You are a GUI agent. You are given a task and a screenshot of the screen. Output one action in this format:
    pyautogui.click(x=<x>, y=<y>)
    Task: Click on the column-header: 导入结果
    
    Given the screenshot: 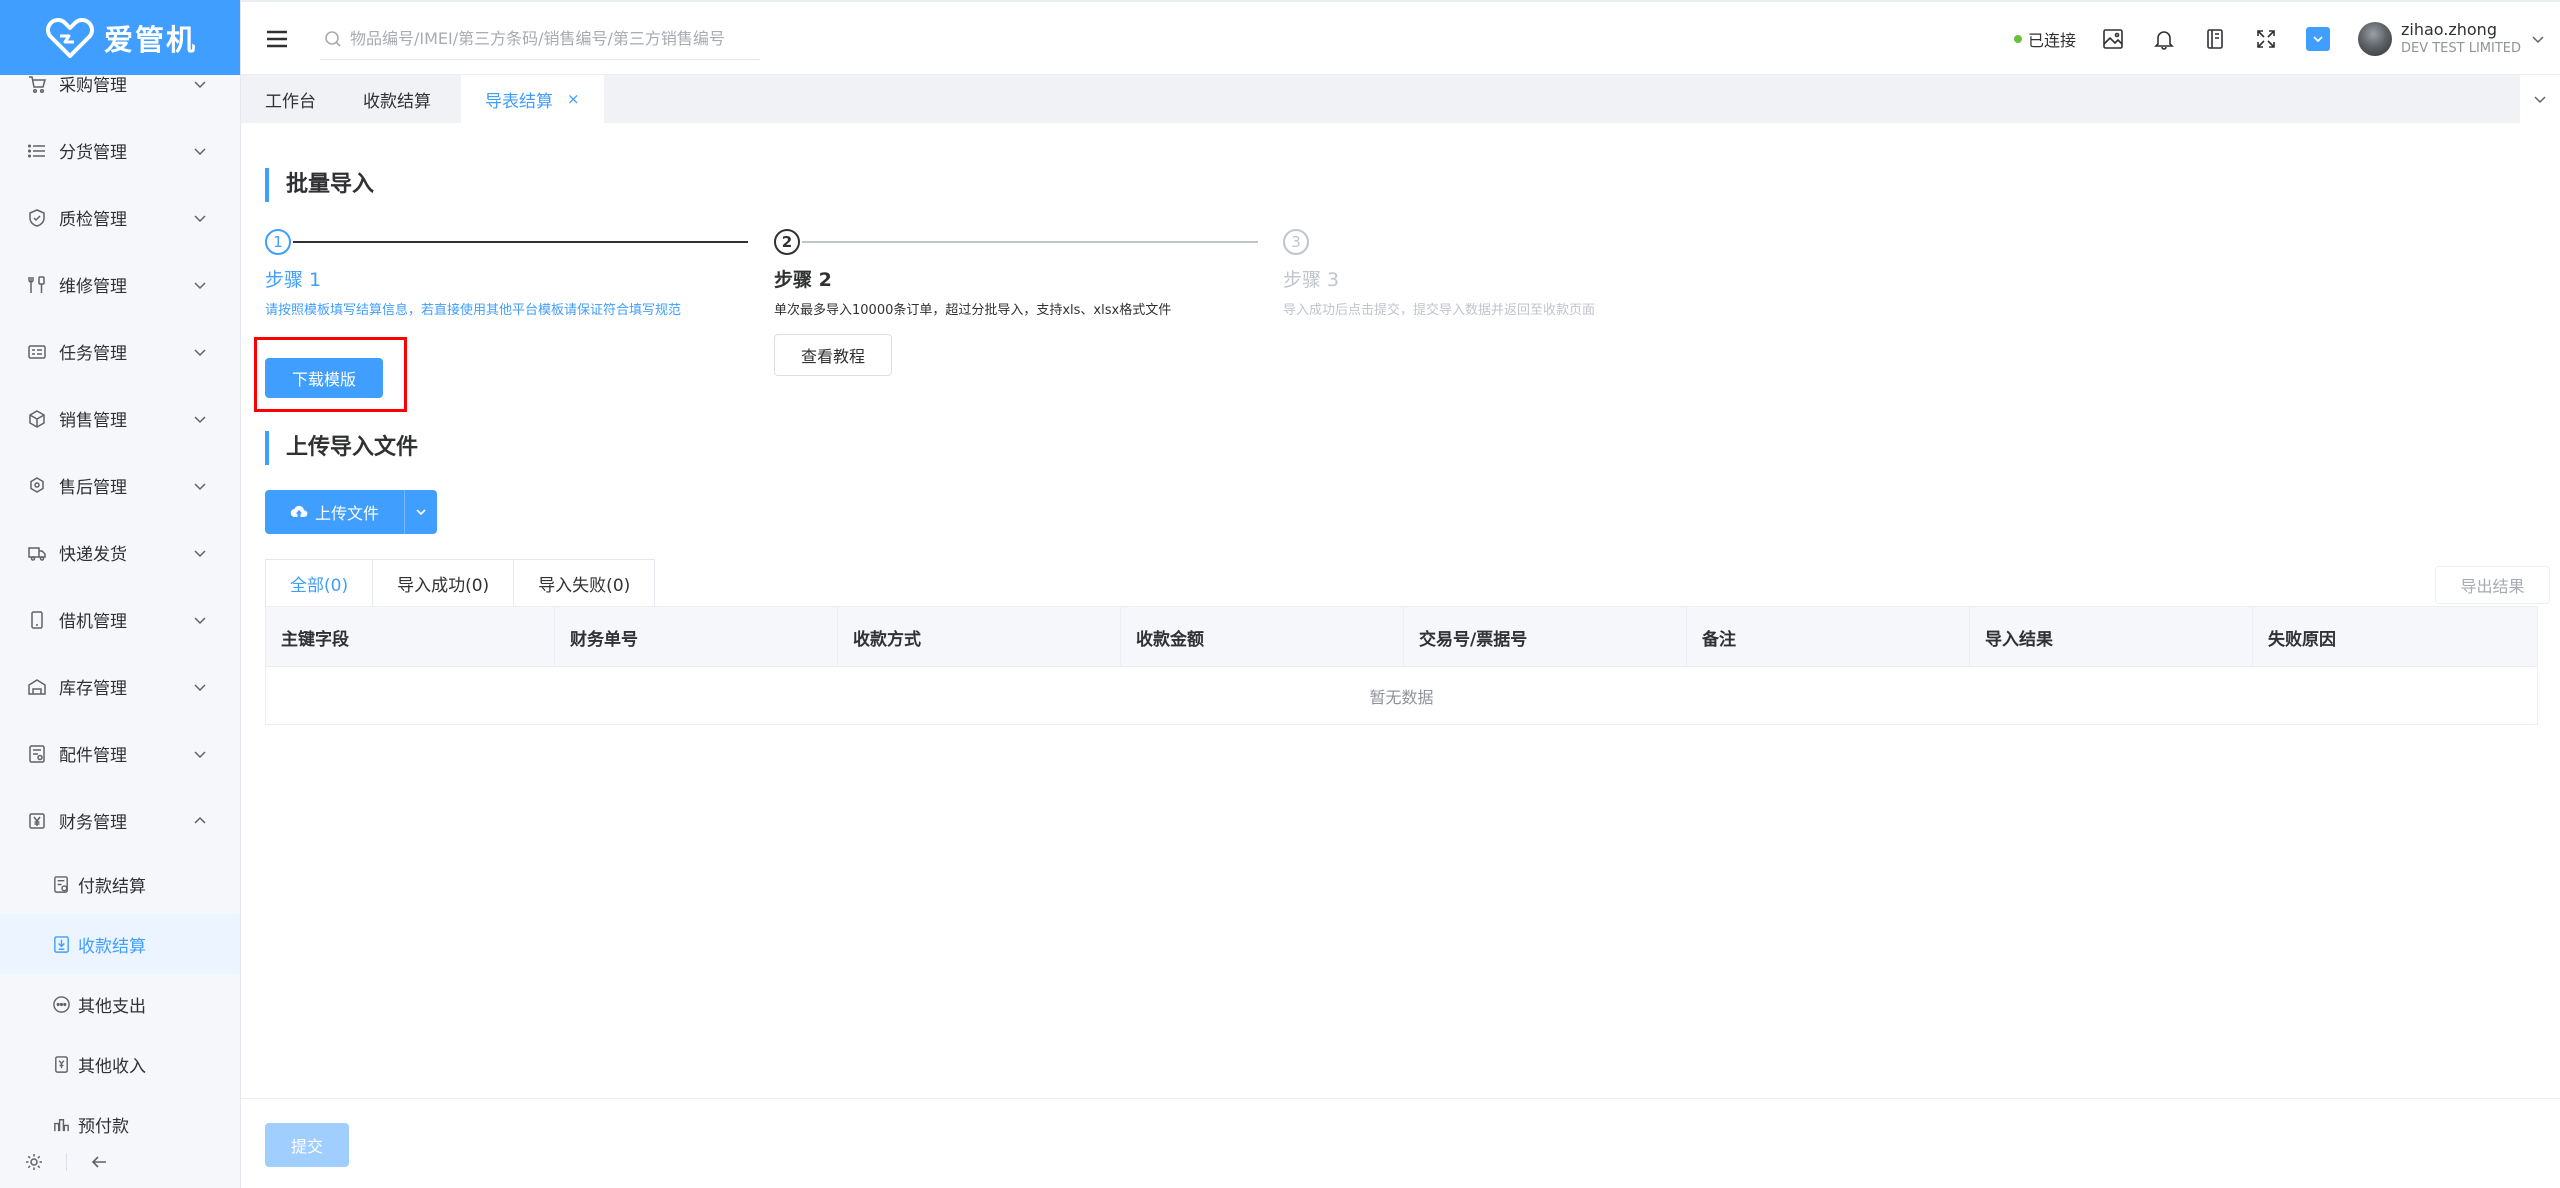 What is the action you would take?
    pyautogui.click(x=2111, y=637)
    